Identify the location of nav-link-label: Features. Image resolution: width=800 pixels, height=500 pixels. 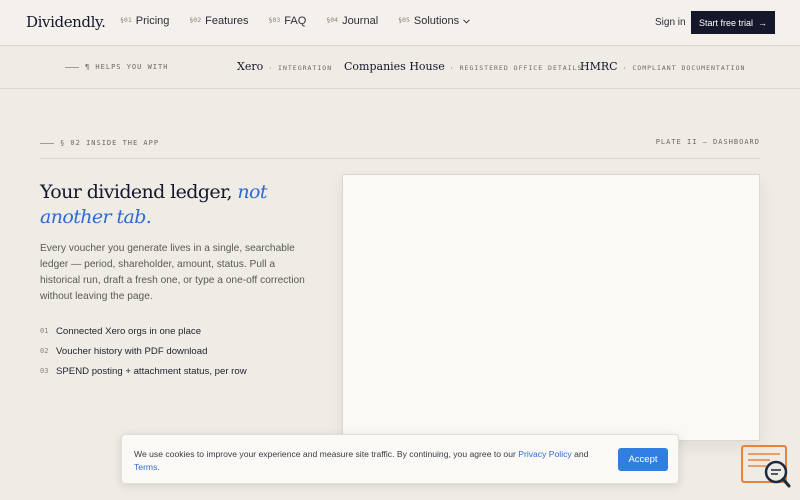
(227, 21).